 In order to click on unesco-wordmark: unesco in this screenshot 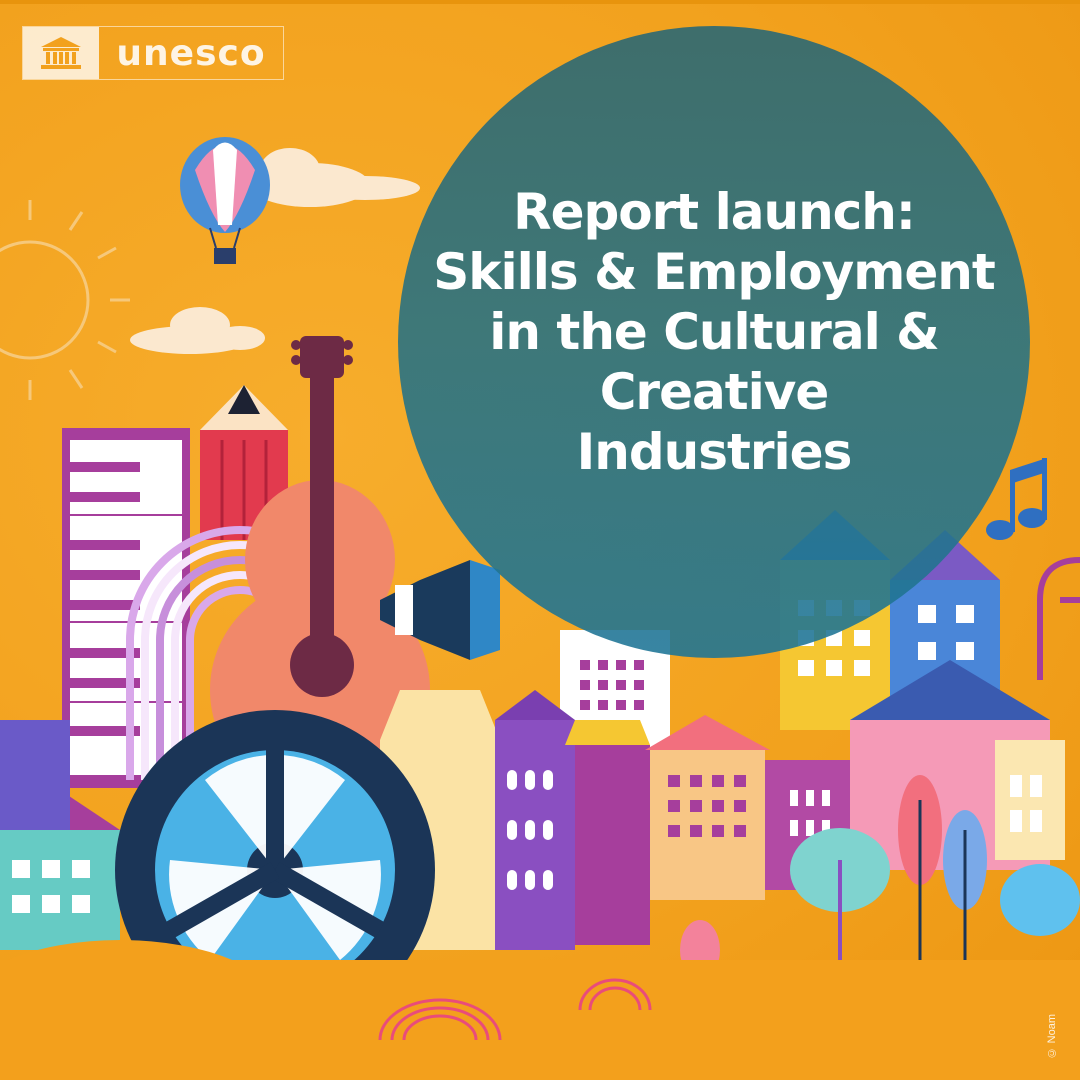, I will do `click(191, 53)`.